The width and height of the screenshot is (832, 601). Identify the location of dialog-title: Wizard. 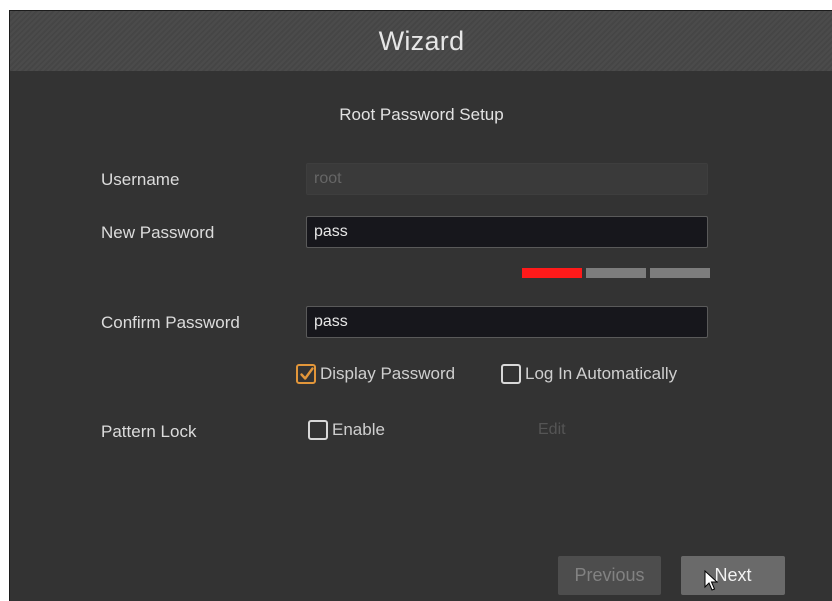
(421, 40).